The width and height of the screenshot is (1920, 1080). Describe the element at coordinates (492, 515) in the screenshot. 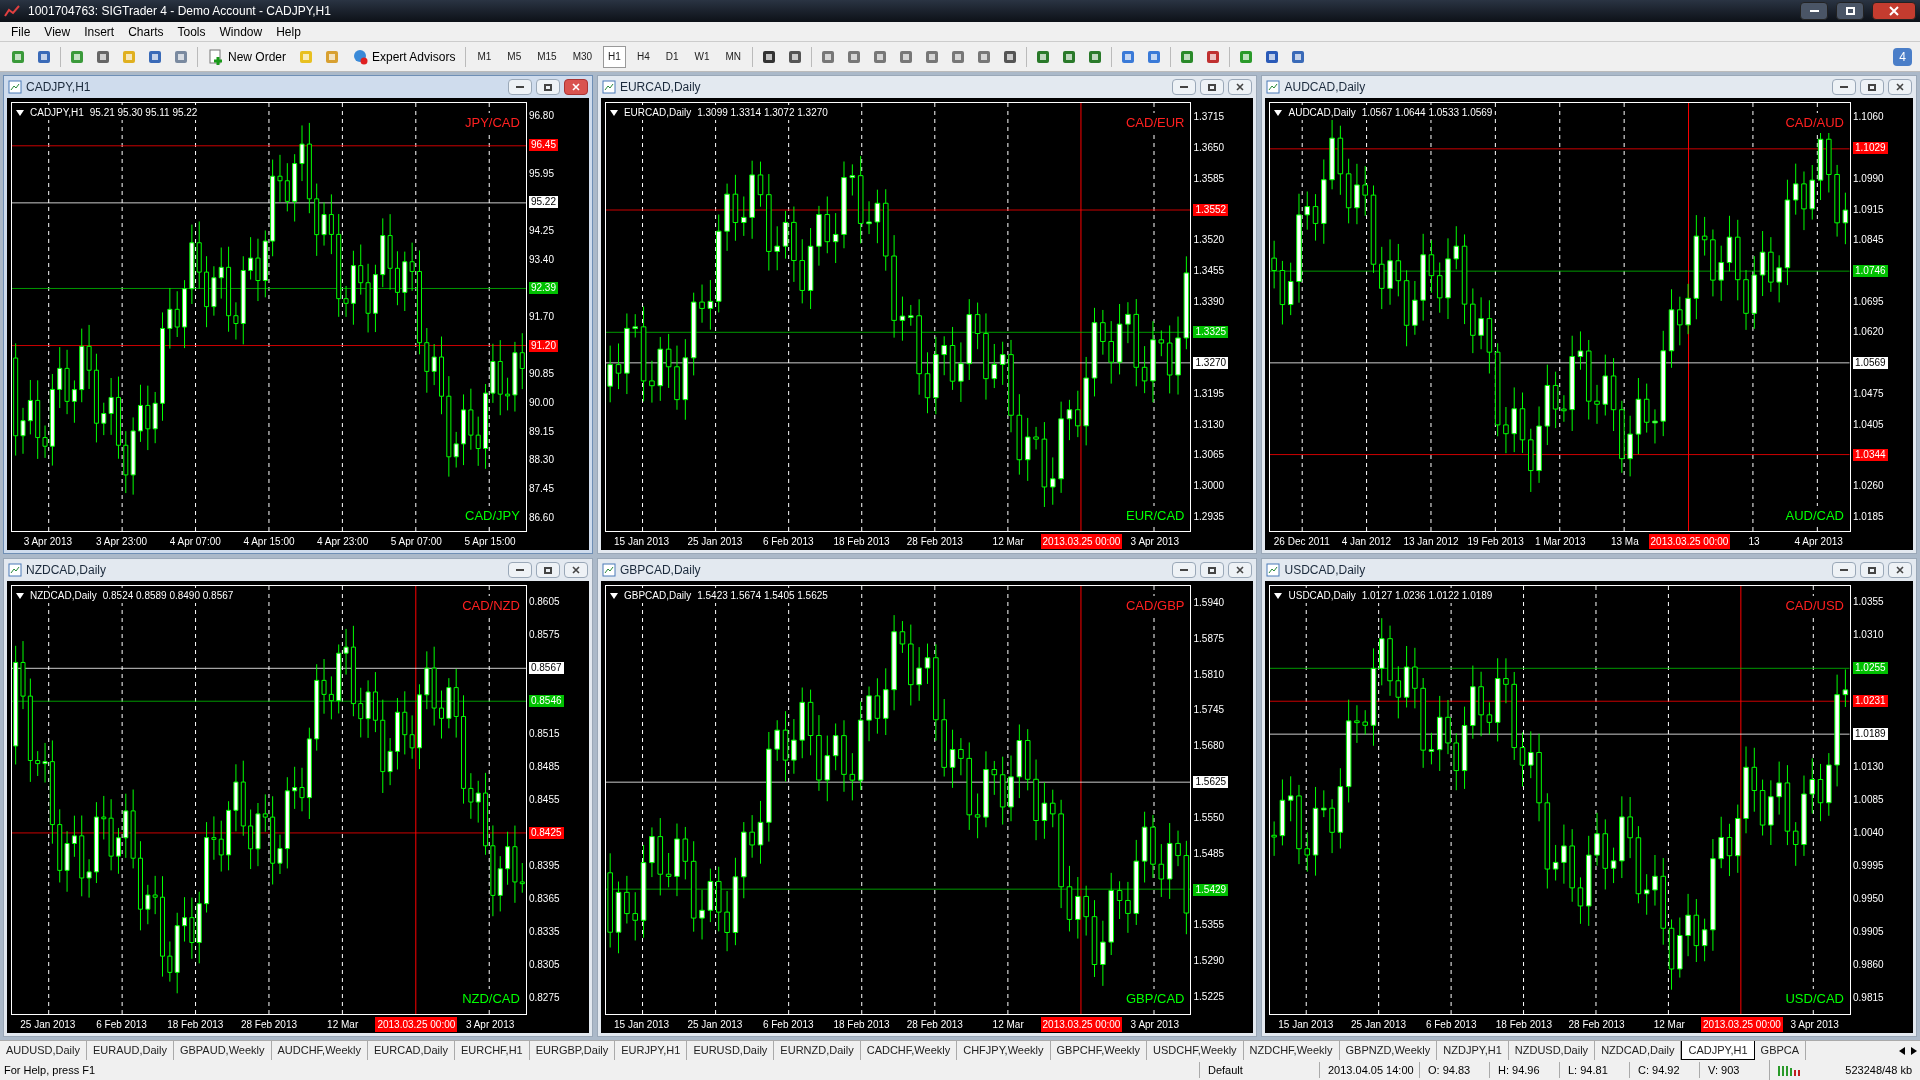

I see `pair-label: CAD/JPY` at that location.